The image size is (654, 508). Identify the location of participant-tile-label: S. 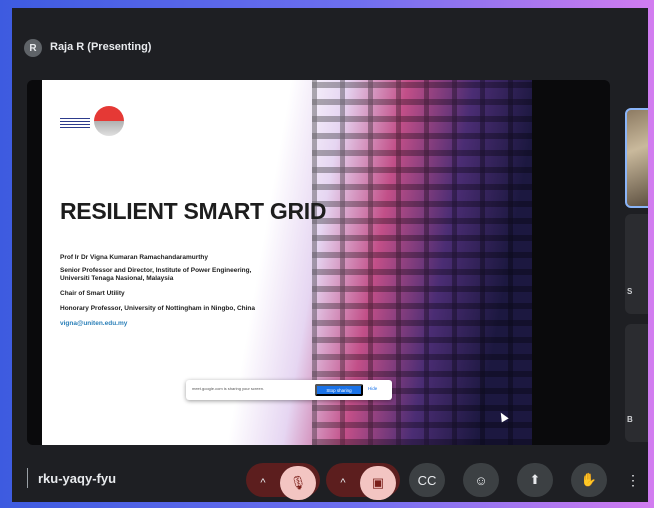
(630, 291).